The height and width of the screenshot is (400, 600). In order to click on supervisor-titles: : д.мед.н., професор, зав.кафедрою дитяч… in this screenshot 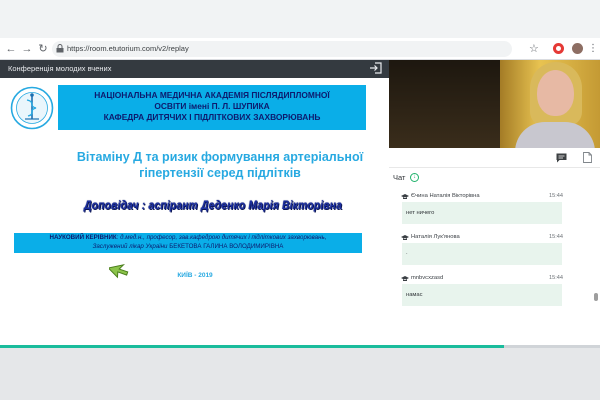, I will do `click(221, 237)`.